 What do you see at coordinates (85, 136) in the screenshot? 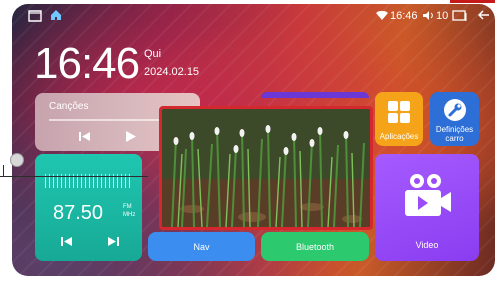
I see `previous-icon` at bounding box center [85, 136].